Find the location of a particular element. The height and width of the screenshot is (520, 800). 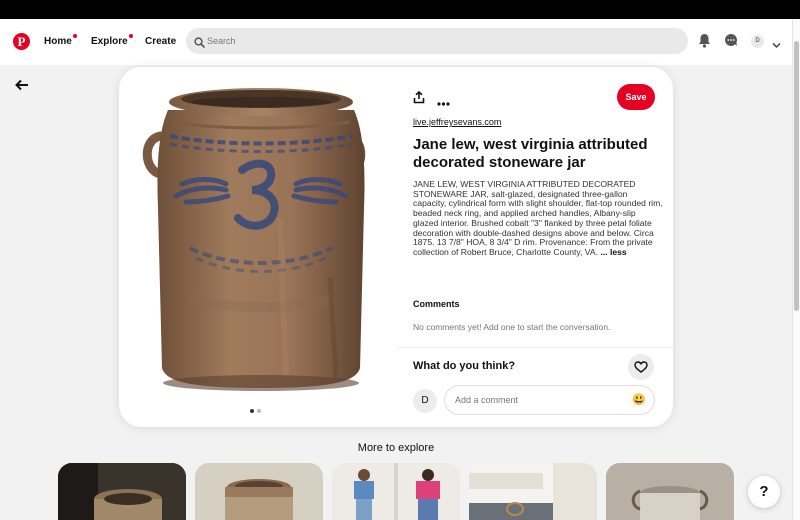

chat-icon is located at coordinates (731, 42).